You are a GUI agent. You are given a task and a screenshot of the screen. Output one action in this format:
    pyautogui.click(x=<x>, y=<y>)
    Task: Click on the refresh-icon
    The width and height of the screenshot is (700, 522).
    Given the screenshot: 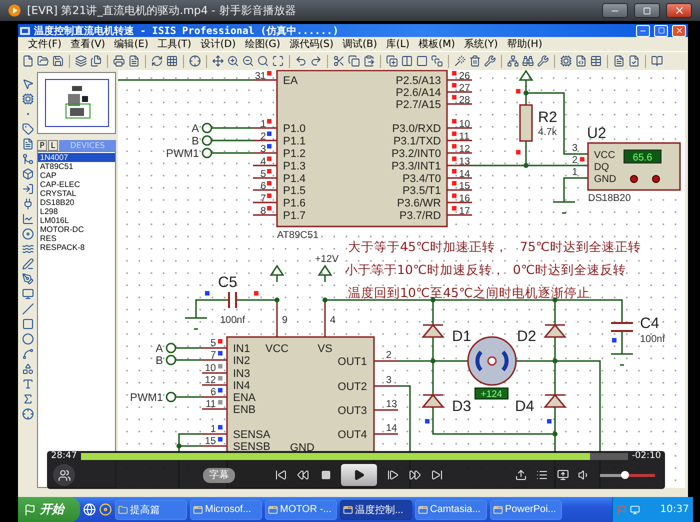 What is the action you would take?
    pyautogui.click(x=157, y=61)
    